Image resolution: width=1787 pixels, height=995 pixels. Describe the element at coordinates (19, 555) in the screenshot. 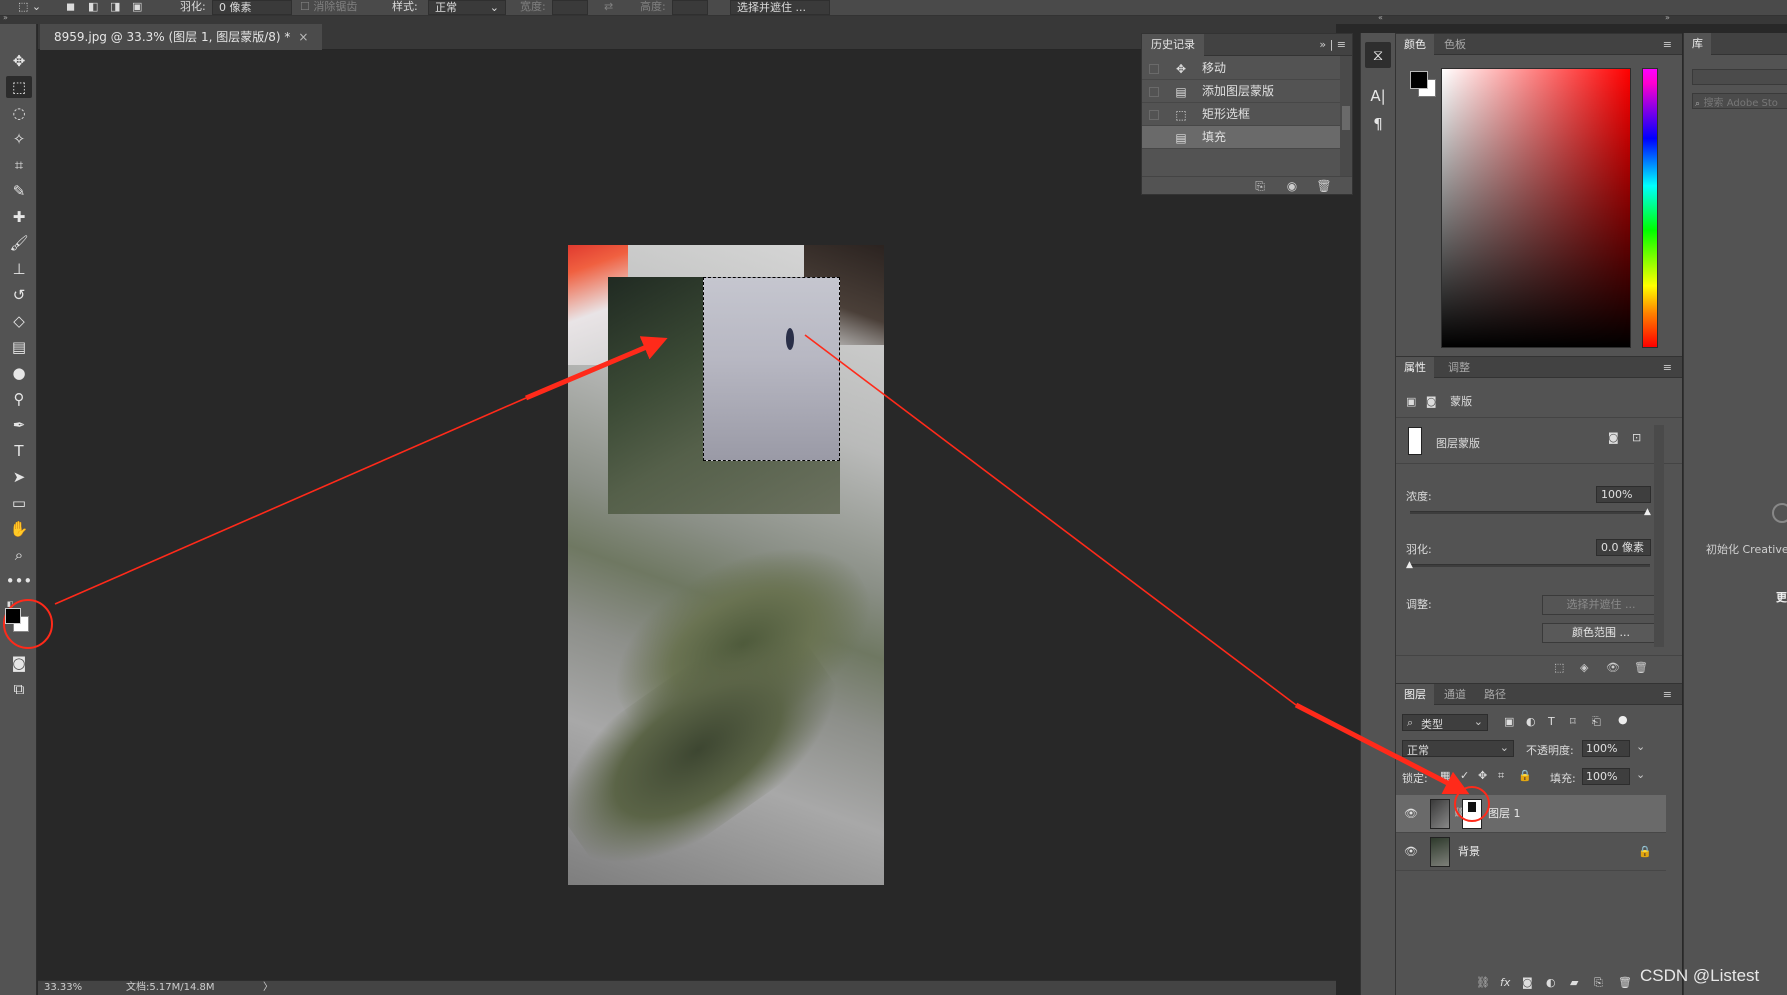

I see `zoom-tool-icon: ⌕` at that location.